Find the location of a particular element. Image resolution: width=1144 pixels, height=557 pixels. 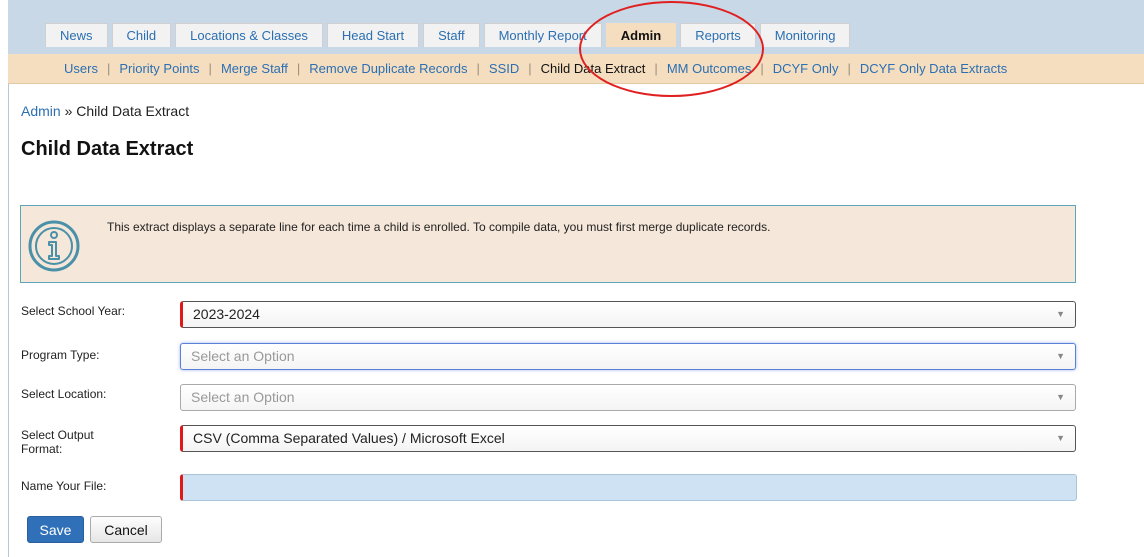

subnav-dcyf-only: DCYF Only is located at coordinates (806, 68).